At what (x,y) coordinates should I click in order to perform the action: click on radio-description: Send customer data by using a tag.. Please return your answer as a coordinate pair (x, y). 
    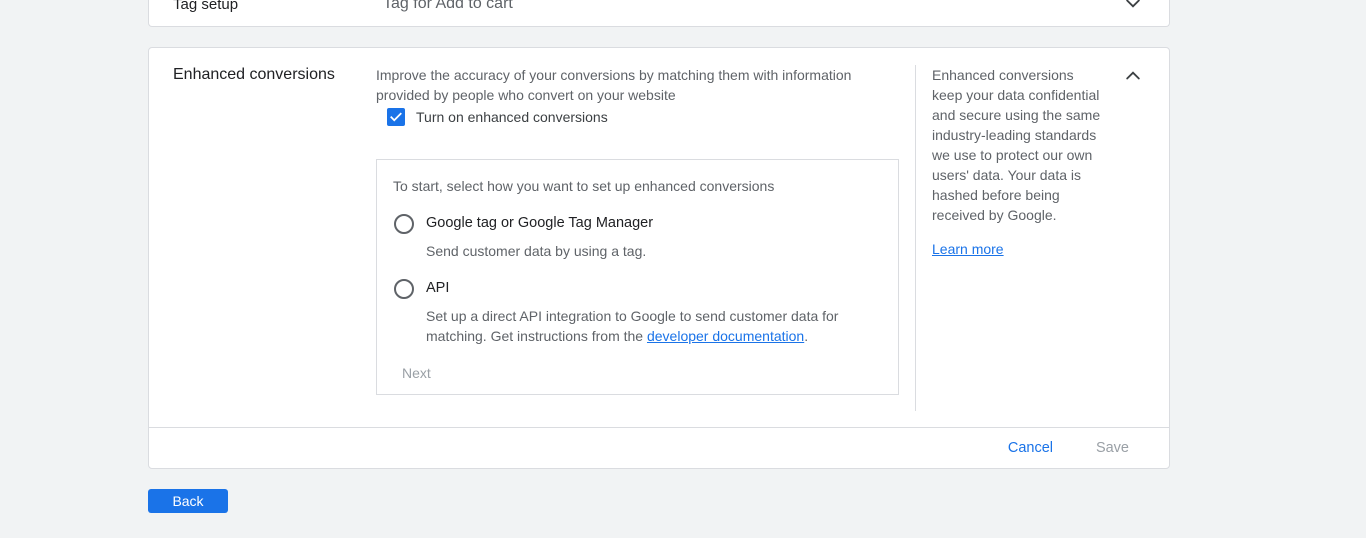
    Looking at the image, I should click on (536, 251).